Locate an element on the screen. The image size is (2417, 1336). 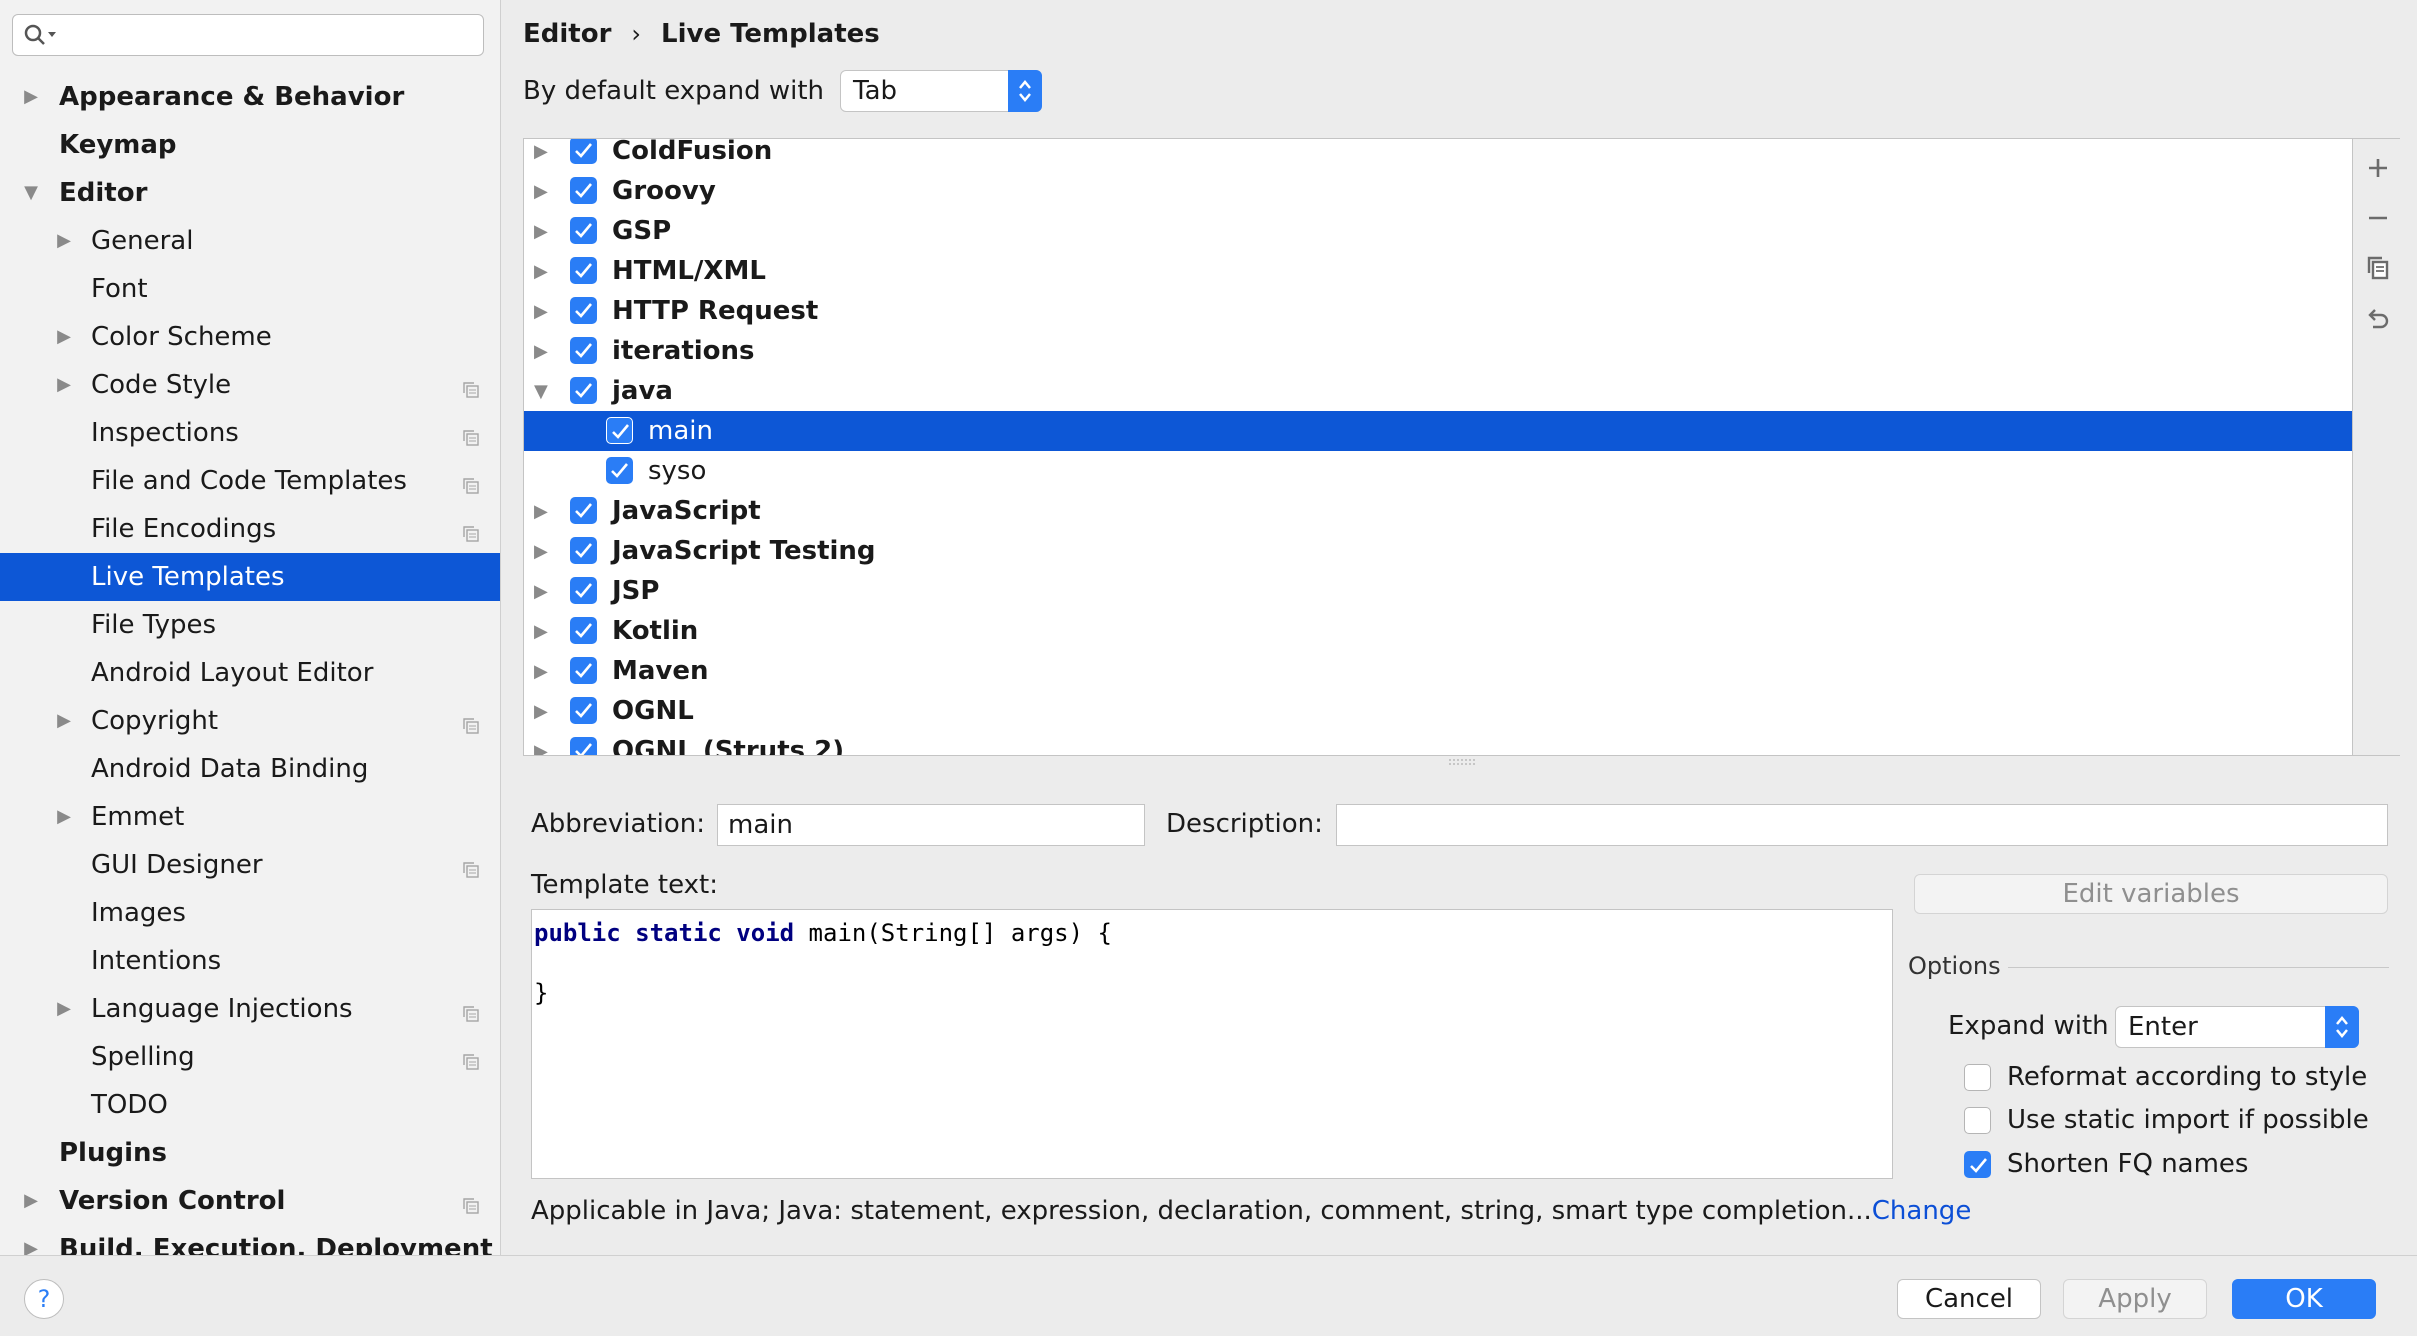
sidebar-item-version-control: ▶ Version Control is located at coordinates (250, 1201).